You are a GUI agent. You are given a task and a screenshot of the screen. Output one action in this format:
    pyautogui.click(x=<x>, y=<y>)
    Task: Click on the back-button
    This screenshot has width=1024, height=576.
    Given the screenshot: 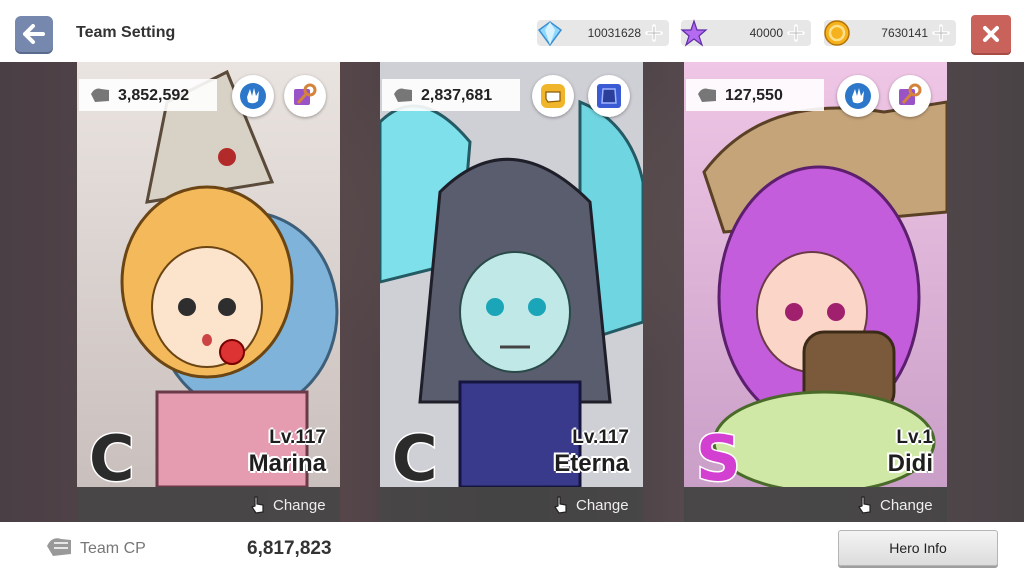 What is the action you would take?
    pyautogui.click(x=34, y=34)
    